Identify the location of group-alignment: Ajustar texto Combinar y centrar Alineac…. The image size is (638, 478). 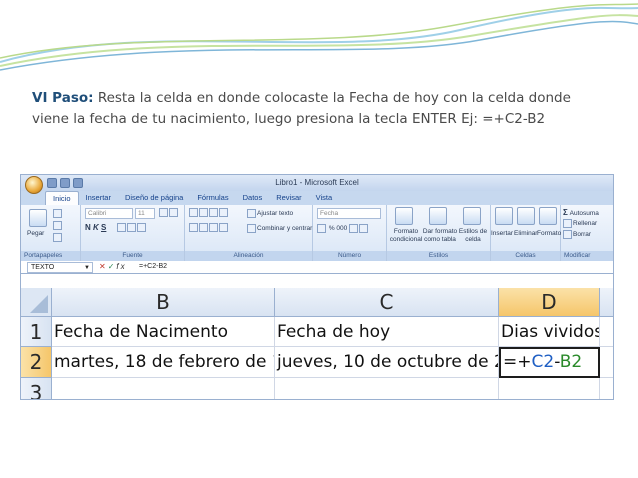
(249, 233).